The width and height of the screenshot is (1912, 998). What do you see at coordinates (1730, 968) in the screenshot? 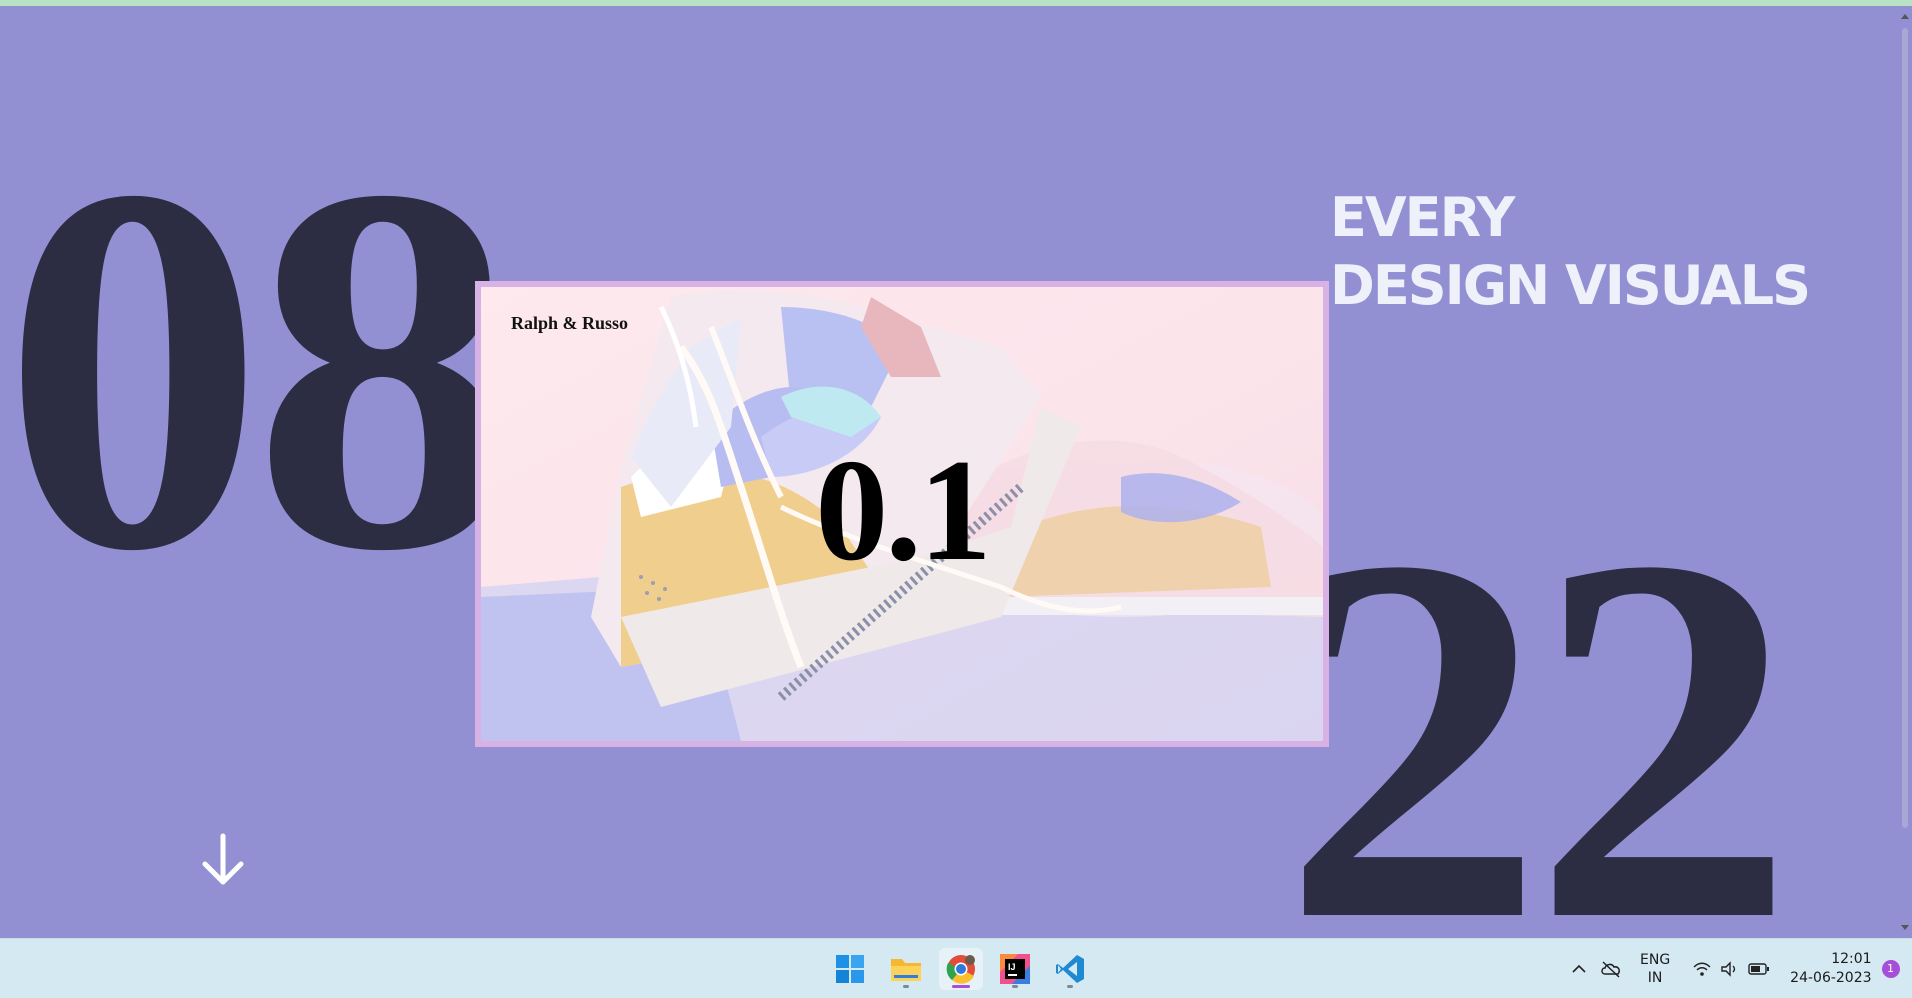
I see `volume-icon` at bounding box center [1730, 968].